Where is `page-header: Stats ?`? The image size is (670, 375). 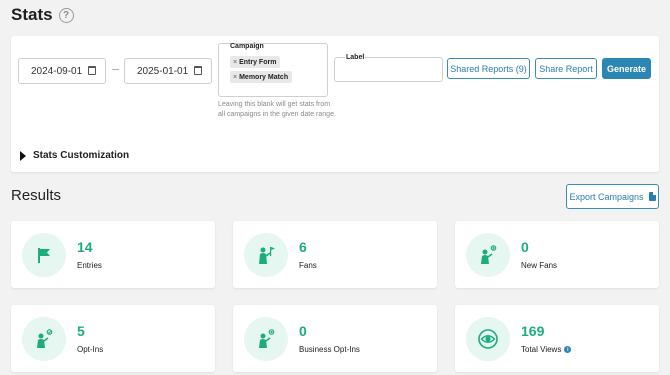 page-header: Stats ? is located at coordinates (42, 15).